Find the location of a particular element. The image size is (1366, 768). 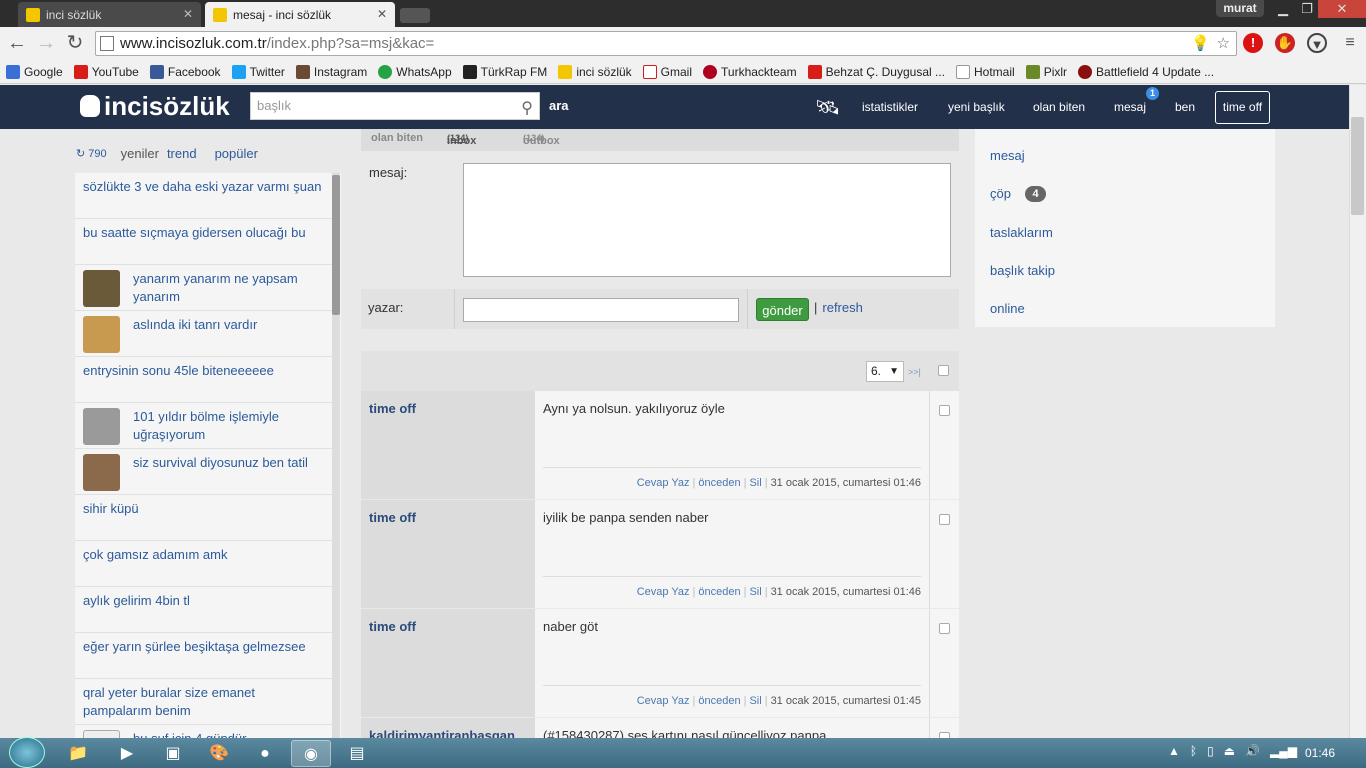

sidebar-item-mesaj: mesaj is located at coordinates (1007, 155).